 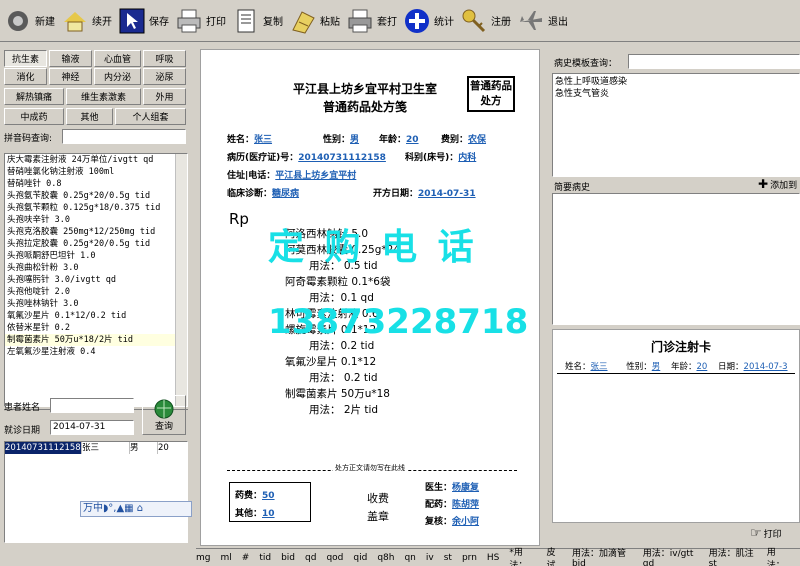 I want to click on record-number: 20140731112158, so click(x=342, y=158).